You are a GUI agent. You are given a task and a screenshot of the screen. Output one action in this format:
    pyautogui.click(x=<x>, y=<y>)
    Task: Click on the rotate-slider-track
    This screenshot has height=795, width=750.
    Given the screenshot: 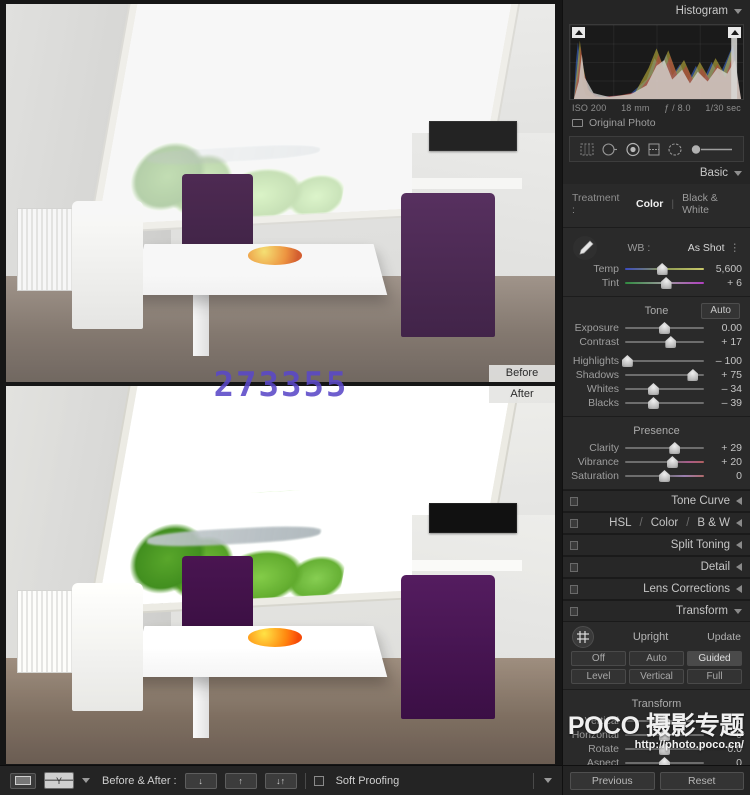 What is the action you would take?
    pyautogui.click(x=664, y=749)
    